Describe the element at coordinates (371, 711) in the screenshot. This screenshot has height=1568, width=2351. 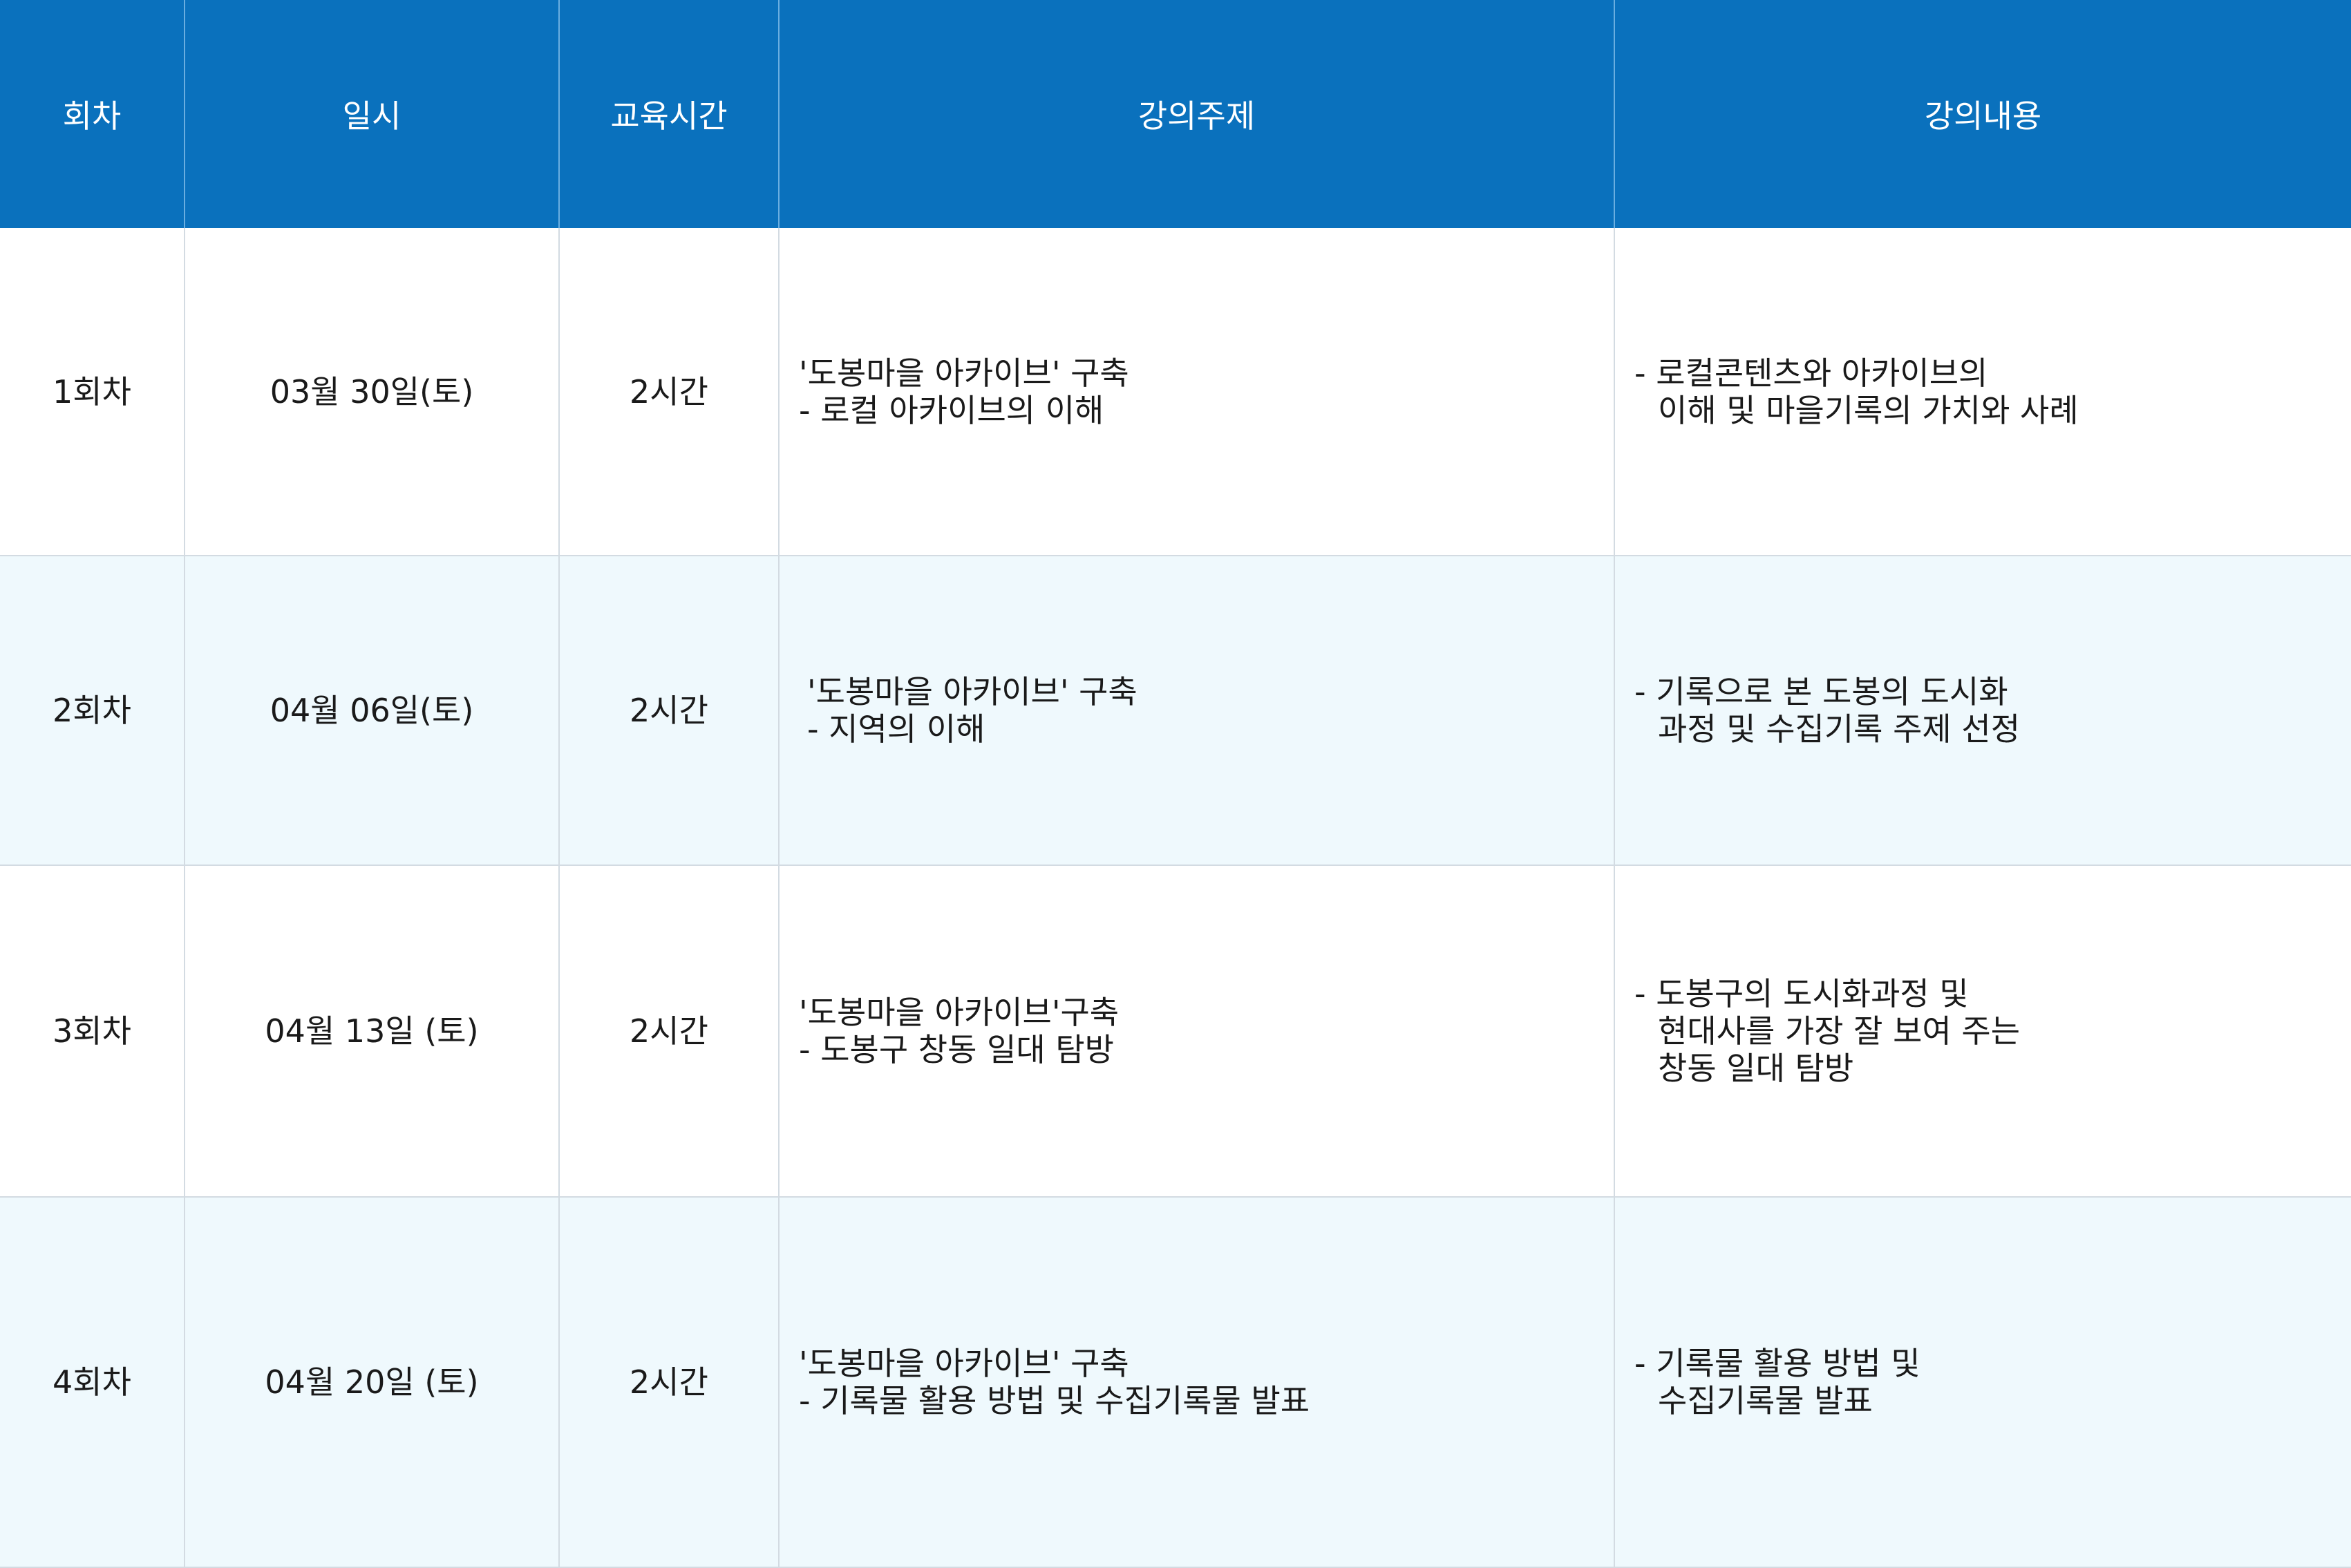
I see `date-cell: 04월 06일(토)` at that location.